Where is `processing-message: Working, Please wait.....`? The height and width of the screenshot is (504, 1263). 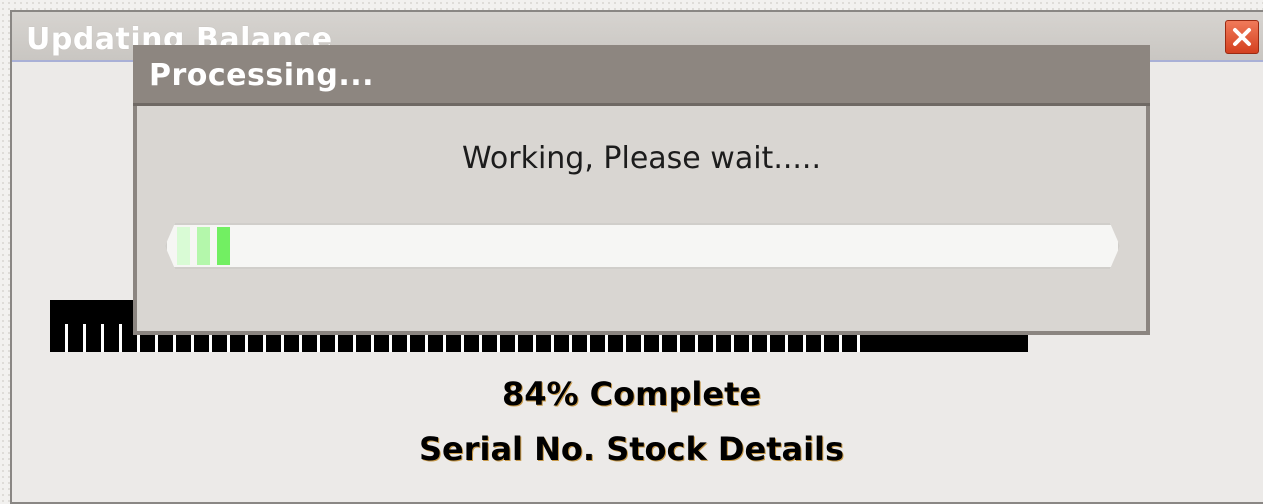
processing-message: Working, Please wait..... is located at coordinates (641, 158).